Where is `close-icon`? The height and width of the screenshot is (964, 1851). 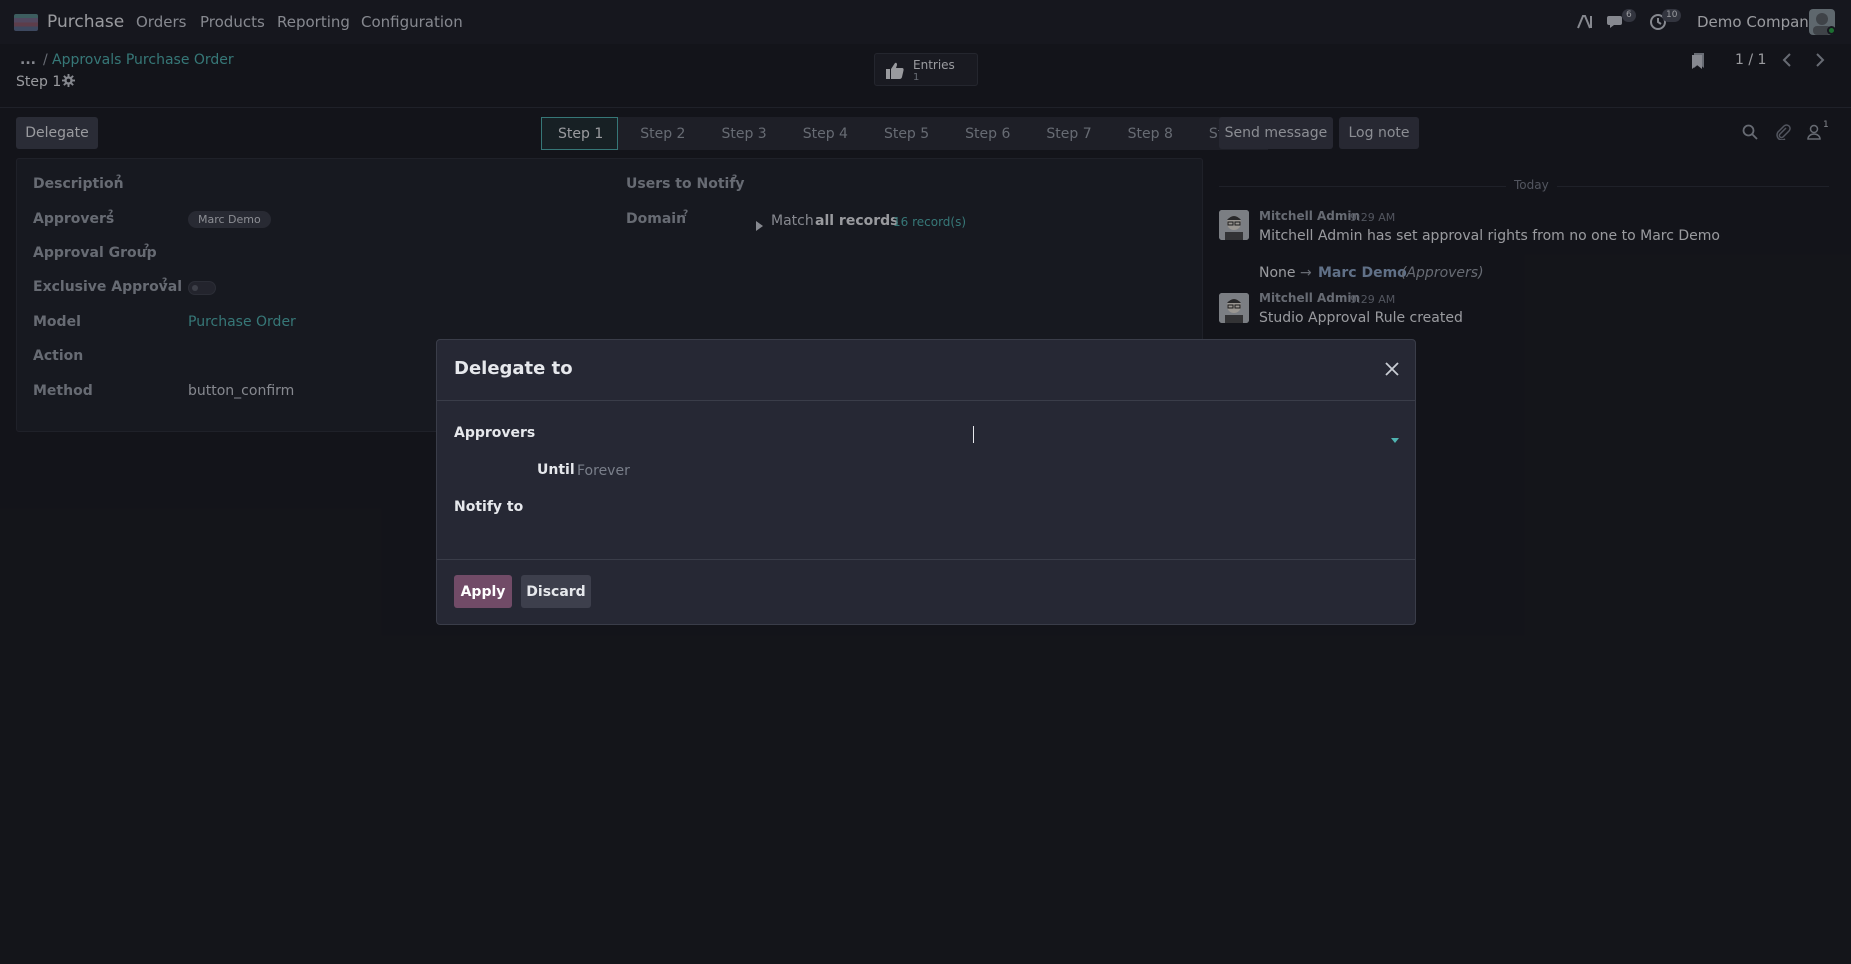
close-icon is located at coordinates (1392, 369).